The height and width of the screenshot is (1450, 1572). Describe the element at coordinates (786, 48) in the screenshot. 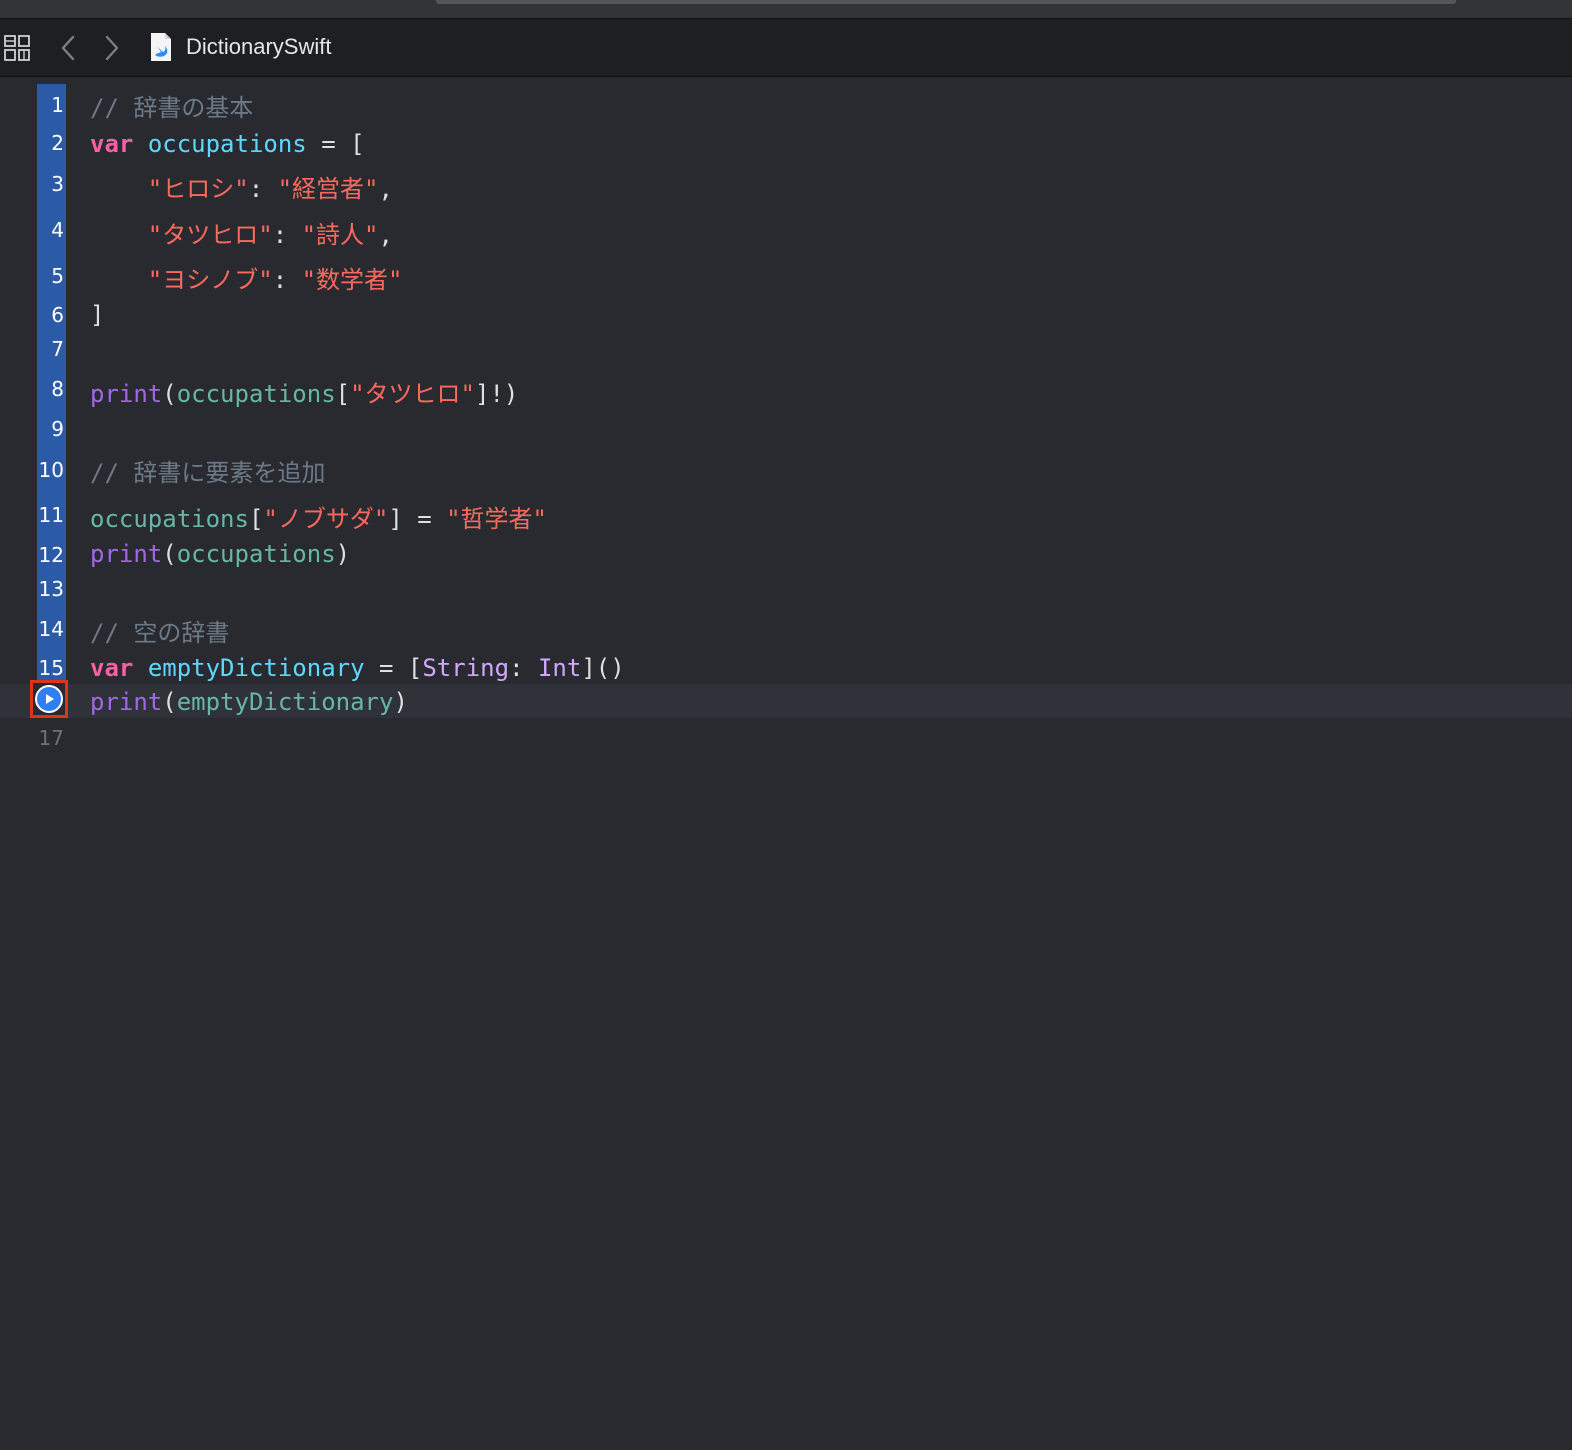

I see `jump-bar: DictionarySwift` at that location.